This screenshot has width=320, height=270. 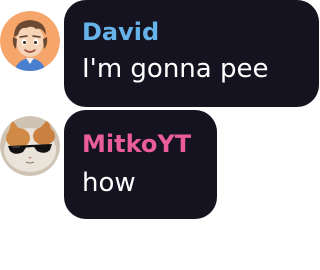 What do you see at coordinates (30, 146) in the screenshot?
I see `cat-with-sunglasses-avatar-icon` at bounding box center [30, 146].